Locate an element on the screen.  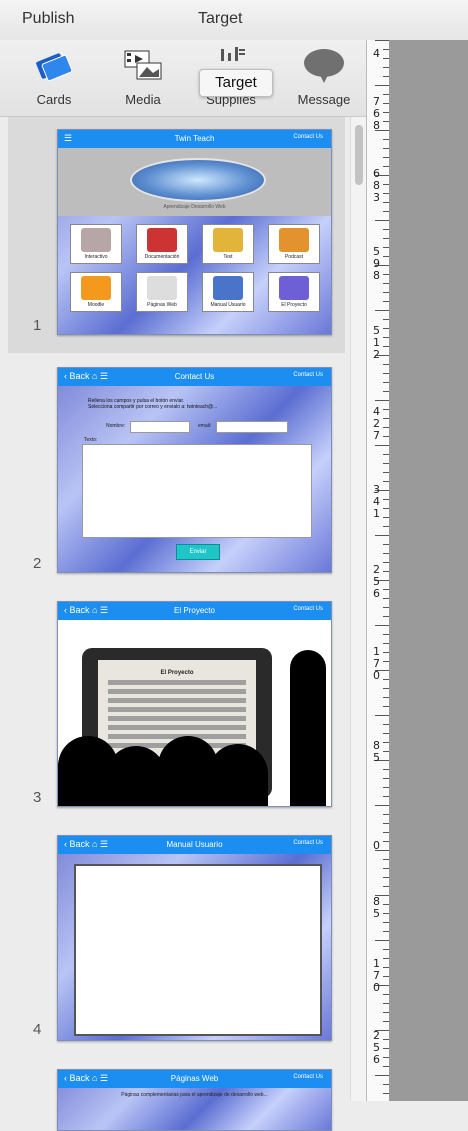
card-test: Test is located at coordinates (228, 244).